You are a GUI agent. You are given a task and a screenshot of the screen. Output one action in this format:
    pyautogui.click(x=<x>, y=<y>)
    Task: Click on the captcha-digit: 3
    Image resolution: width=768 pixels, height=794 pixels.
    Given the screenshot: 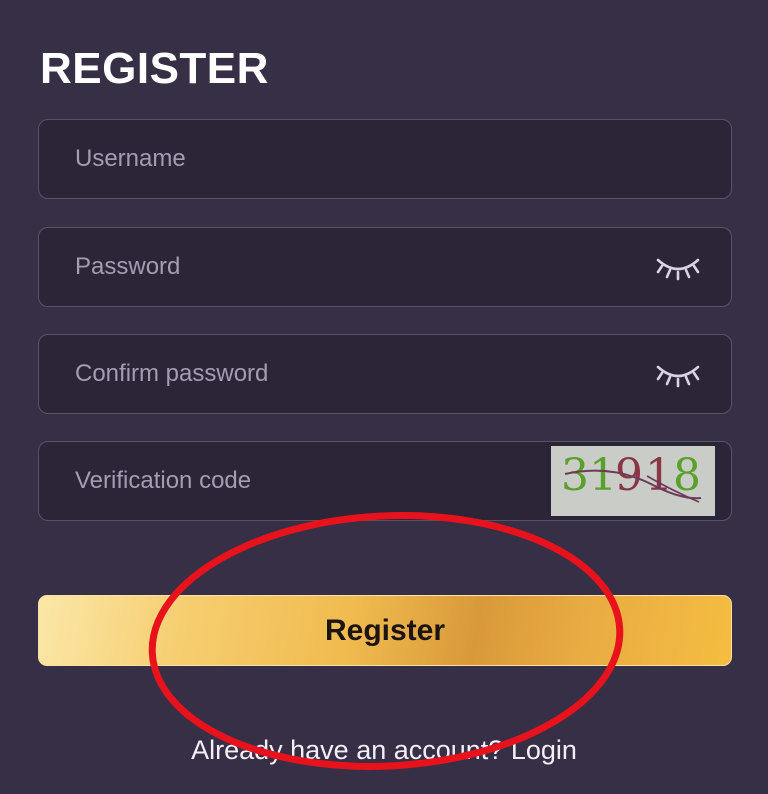 What is the action you would take?
    pyautogui.click(x=575, y=475)
    